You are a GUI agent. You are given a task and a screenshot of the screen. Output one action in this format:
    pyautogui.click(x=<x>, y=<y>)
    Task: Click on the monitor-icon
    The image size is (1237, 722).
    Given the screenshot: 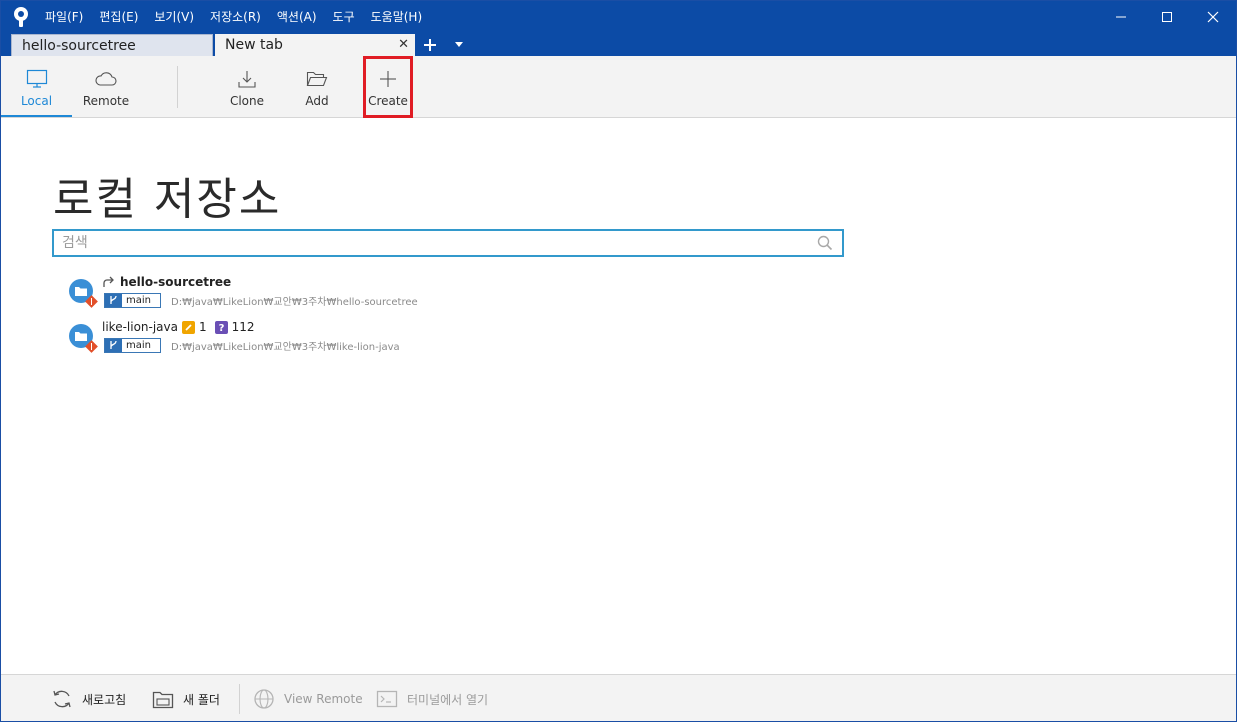 What is the action you would take?
    pyautogui.click(x=36, y=78)
    